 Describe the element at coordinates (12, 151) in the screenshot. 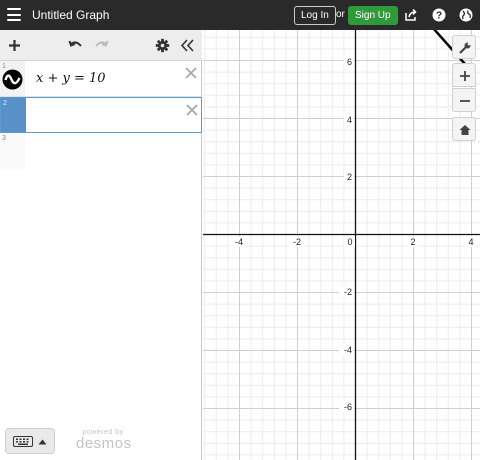

I see `expression-tab: 3` at that location.